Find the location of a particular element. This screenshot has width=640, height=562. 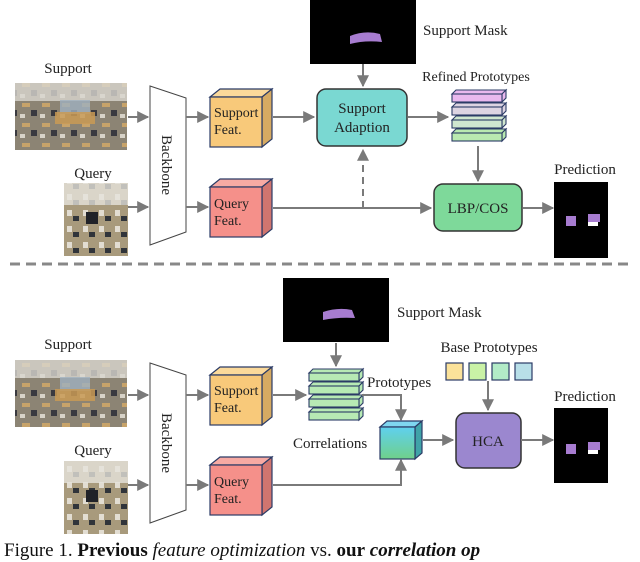

support-adaption-block is located at coordinates (362, 117).